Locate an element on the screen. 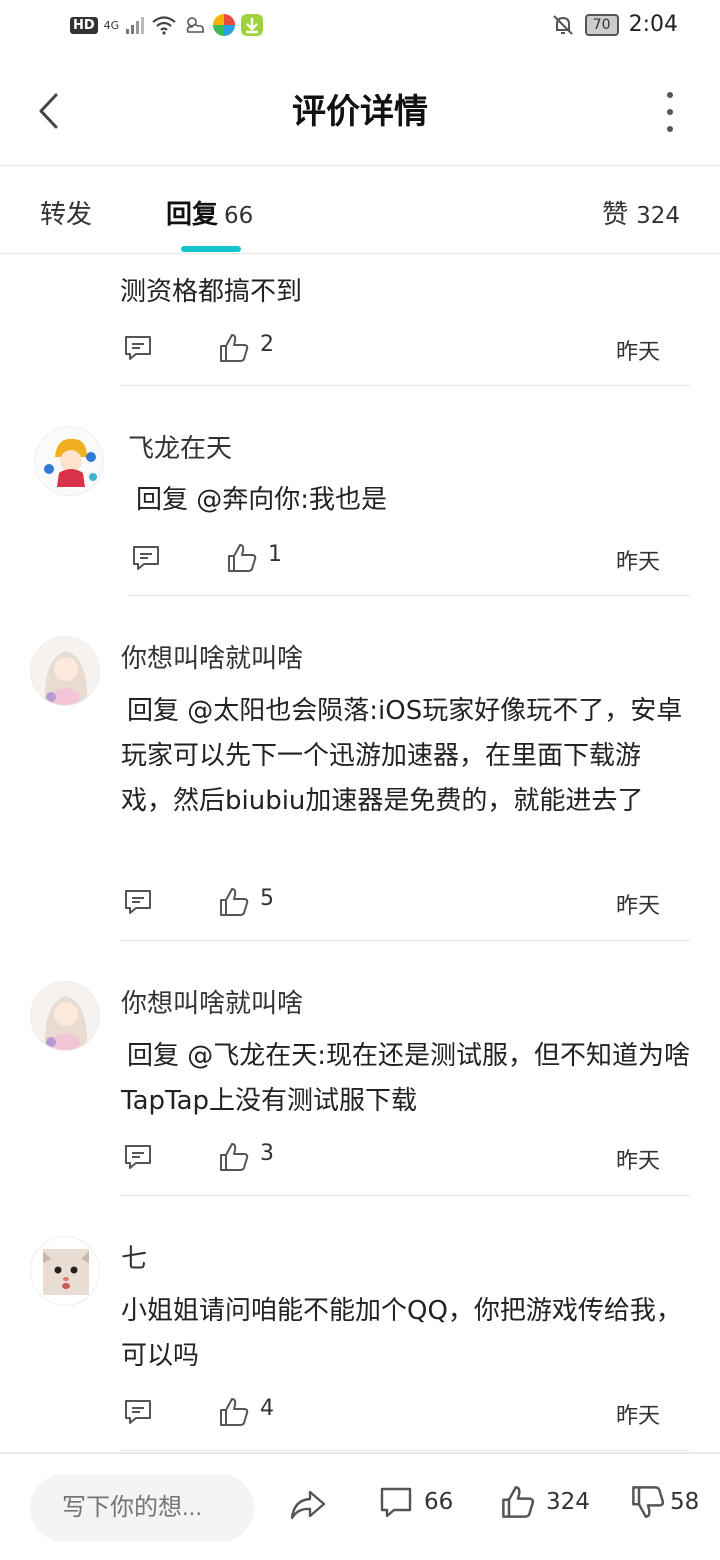 This screenshot has height=1560, width=720. page-title: 评价详情 is located at coordinates (360, 112).